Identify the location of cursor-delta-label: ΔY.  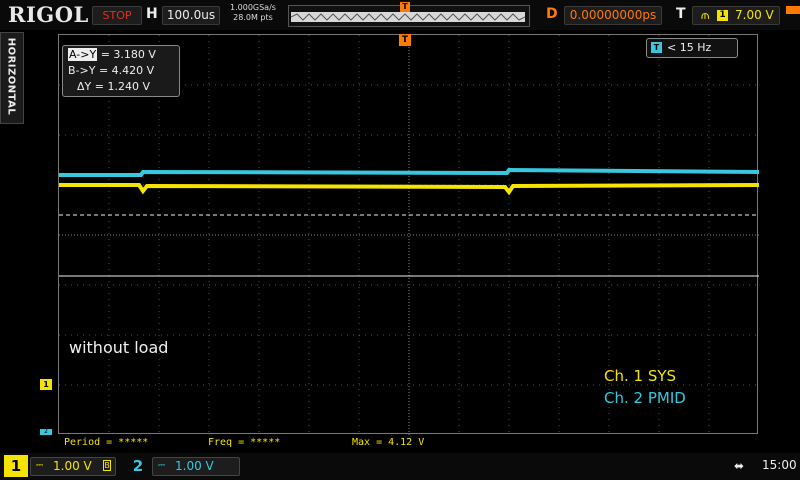
(84, 86).